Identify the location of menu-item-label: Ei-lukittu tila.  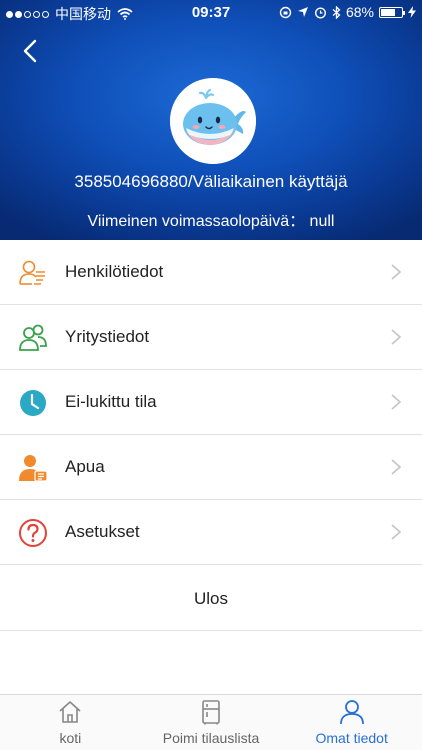
(111, 401).